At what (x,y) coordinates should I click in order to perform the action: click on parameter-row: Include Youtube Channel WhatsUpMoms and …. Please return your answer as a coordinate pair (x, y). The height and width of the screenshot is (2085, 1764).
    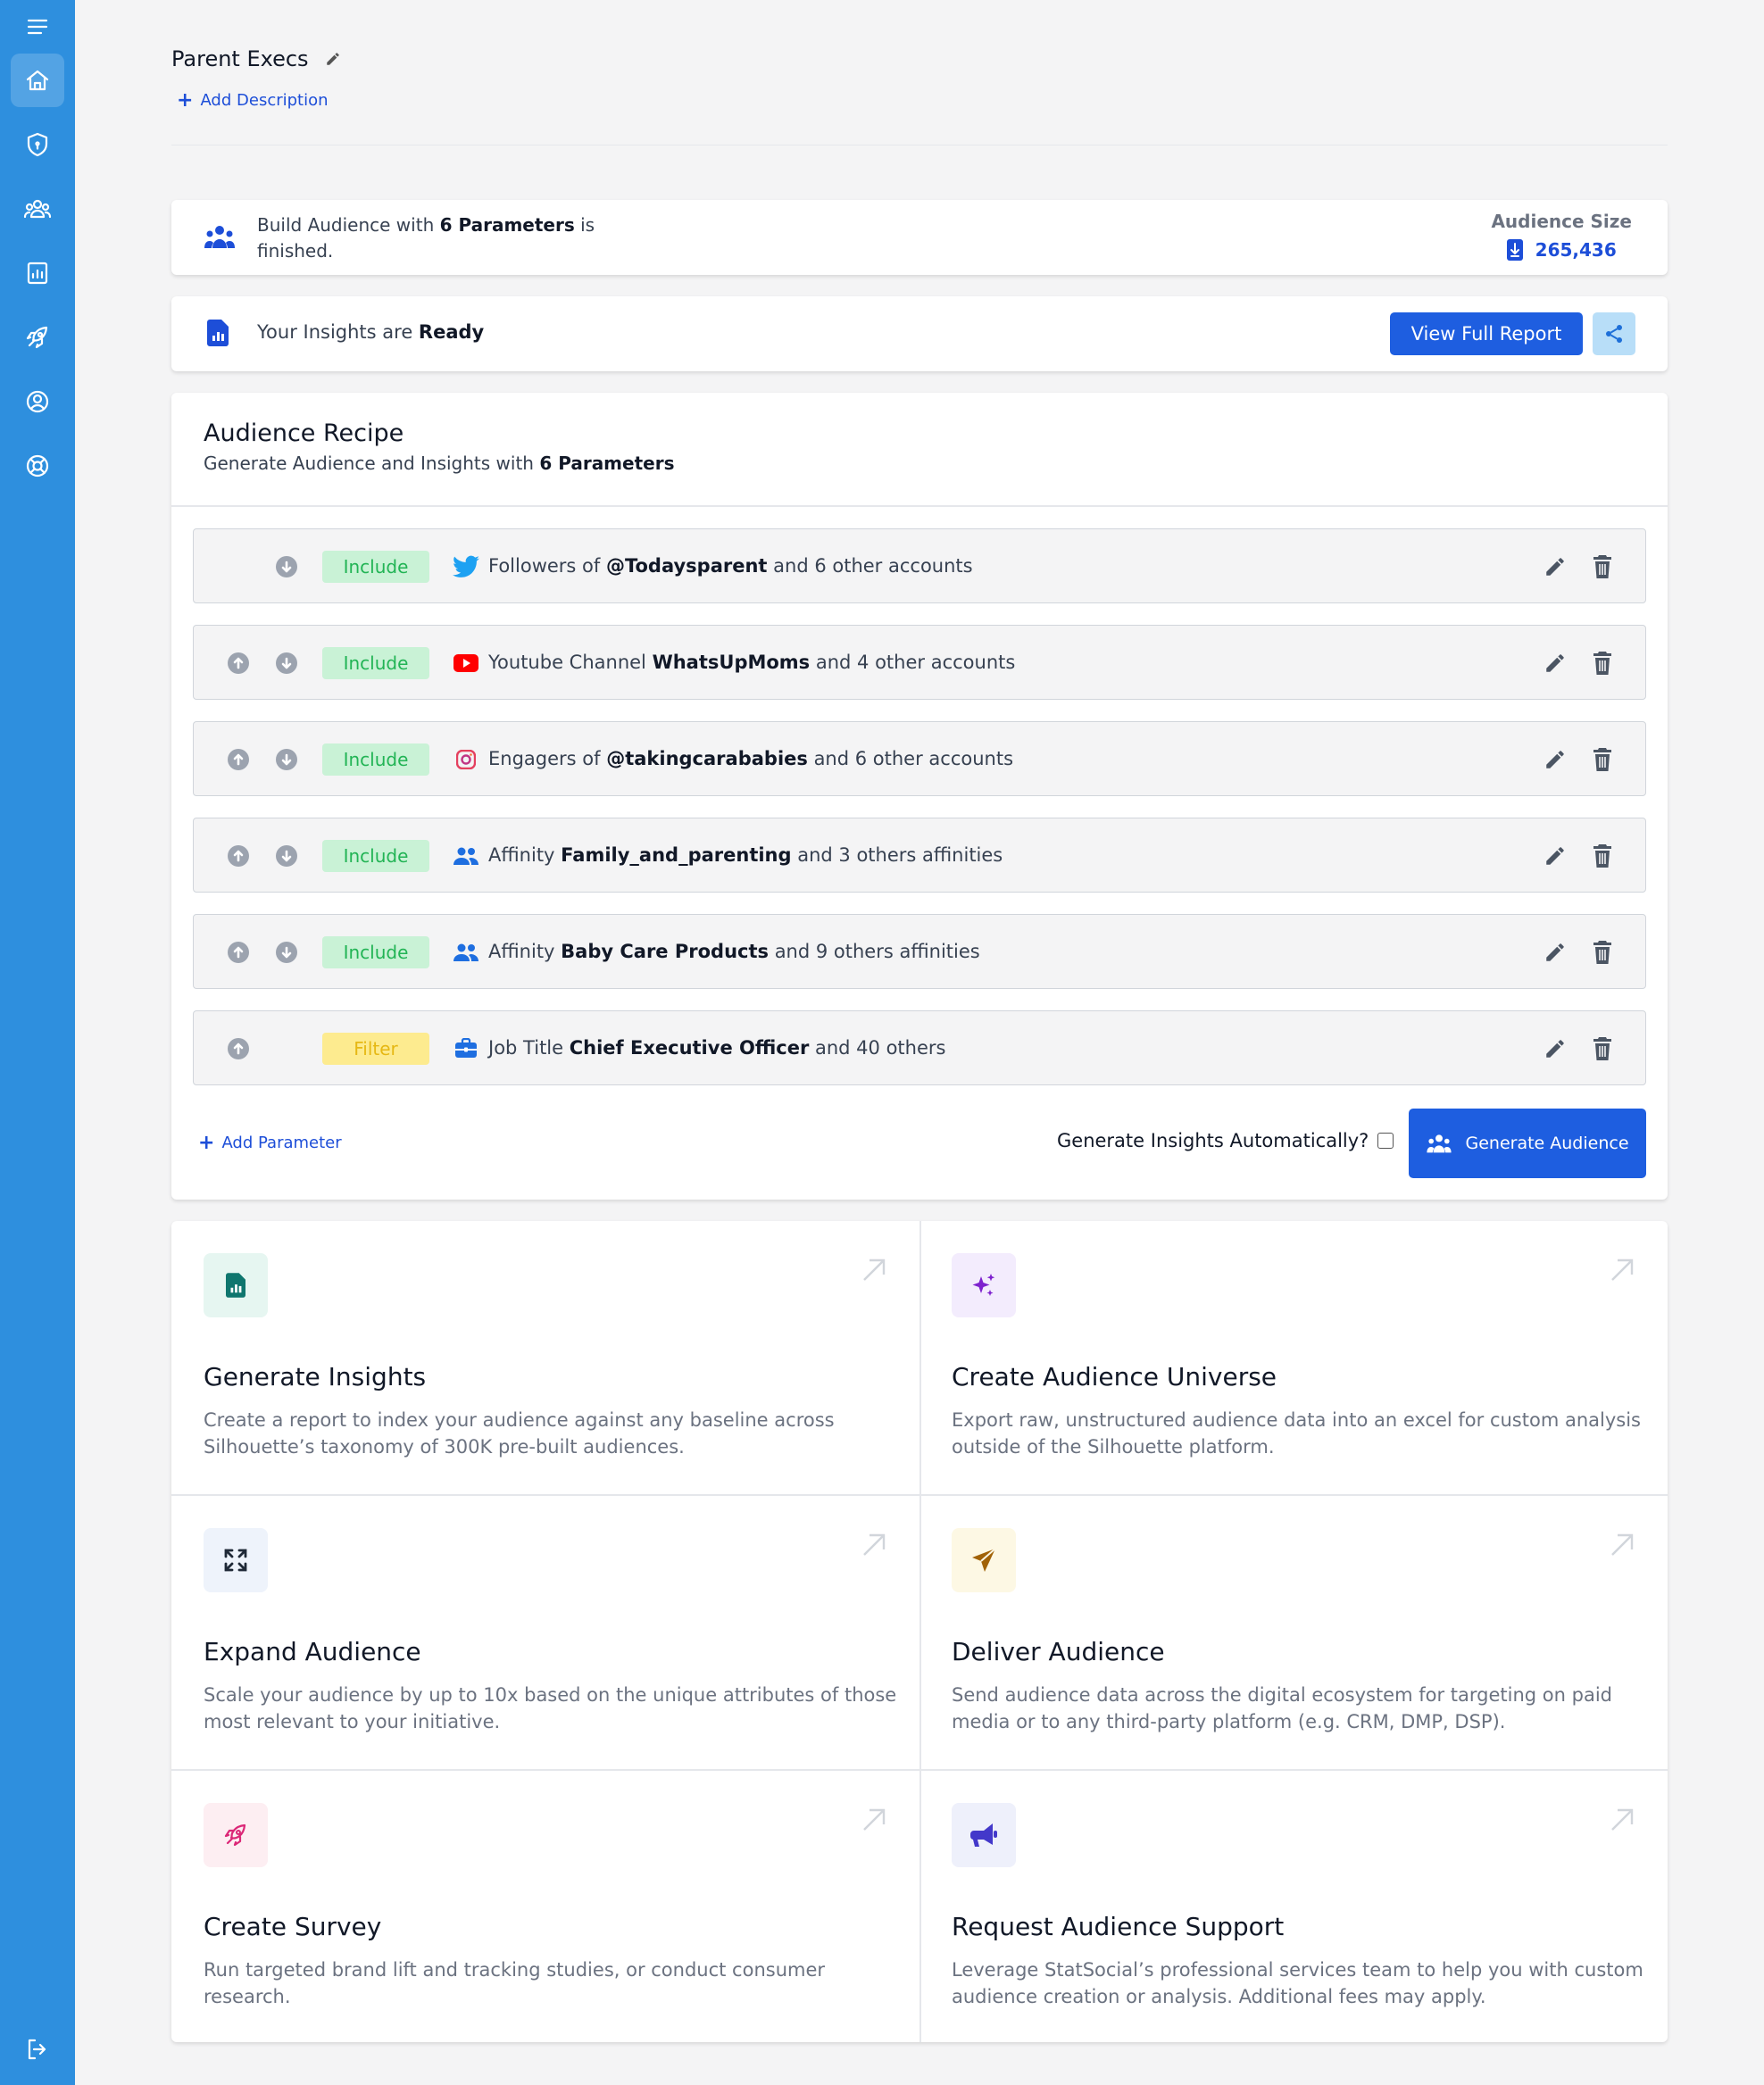
    Looking at the image, I should click on (919, 662).